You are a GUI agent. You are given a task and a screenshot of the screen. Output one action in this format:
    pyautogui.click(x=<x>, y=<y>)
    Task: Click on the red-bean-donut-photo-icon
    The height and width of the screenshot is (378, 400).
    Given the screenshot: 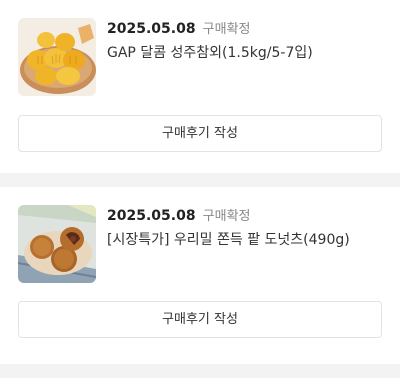 What is the action you would take?
    pyautogui.click(x=57, y=244)
    